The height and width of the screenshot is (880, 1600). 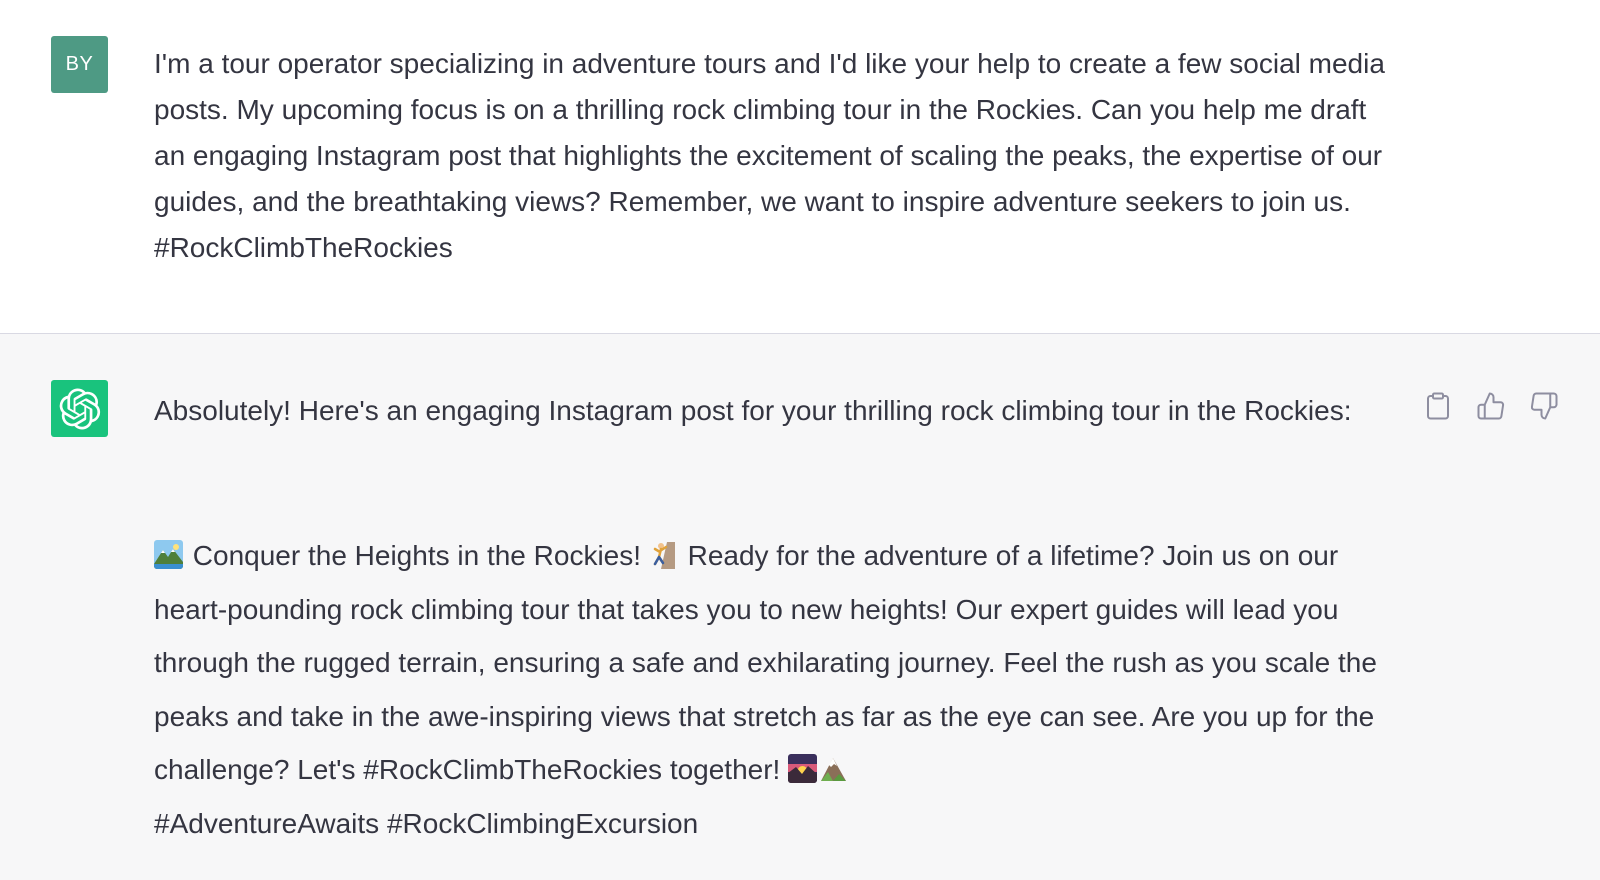 What do you see at coordinates (417, 555) in the screenshot?
I see `post-segment-1: Conquer the Heights in the Rockies!` at bounding box center [417, 555].